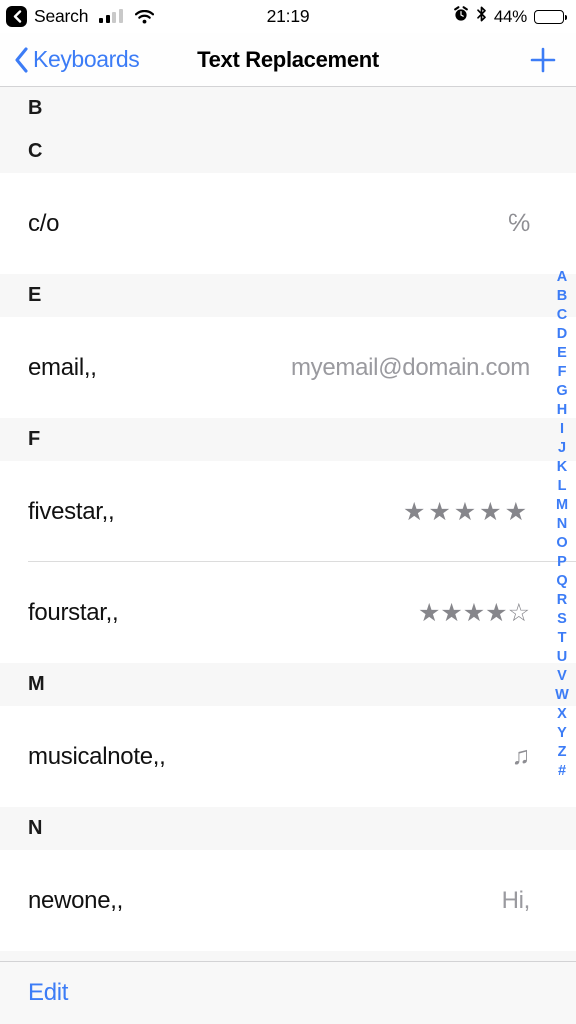 Image resolution: width=576 pixels, height=1024 pixels. Describe the element at coordinates (481, 16) in the screenshot. I see `bluetooth-icon` at that location.